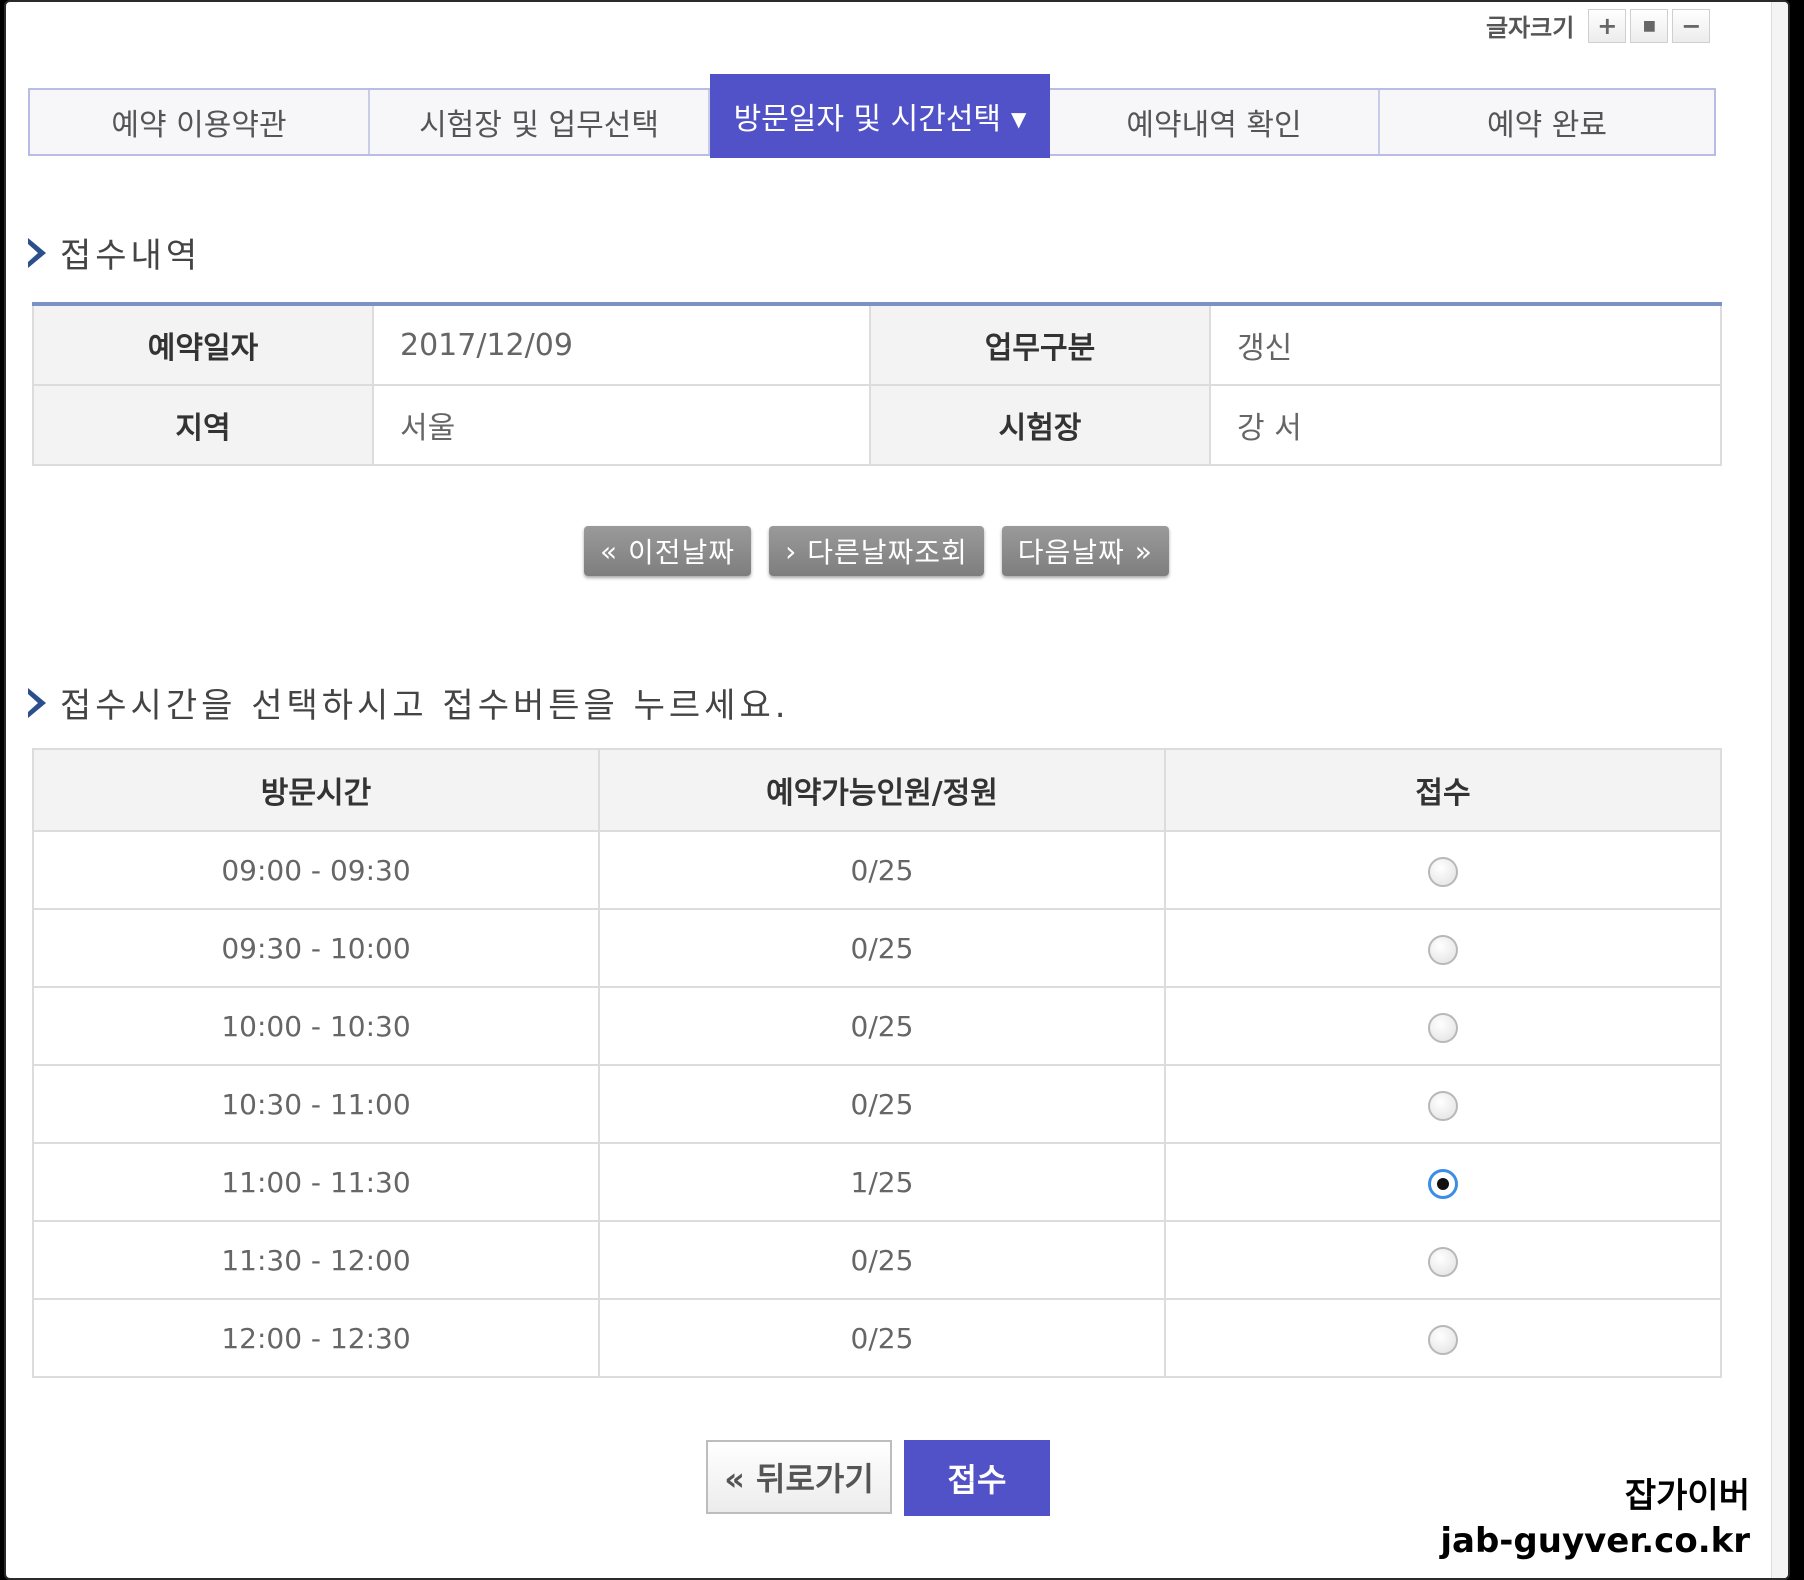 The height and width of the screenshot is (1580, 1804). What do you see at coordinates (1649, 25) in the screenshot?
I see `font-reset-button: ■` at bounding box center [1649, 25].